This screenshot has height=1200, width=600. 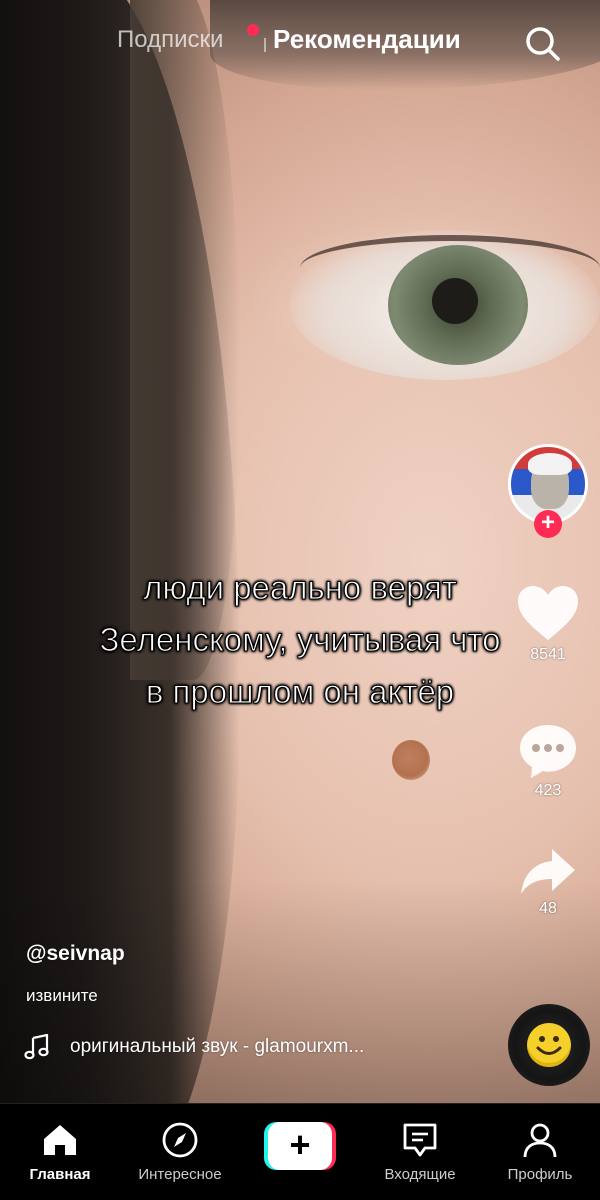 I want to click on overlay-line: люди реально верят, so click(x=300, y=588).